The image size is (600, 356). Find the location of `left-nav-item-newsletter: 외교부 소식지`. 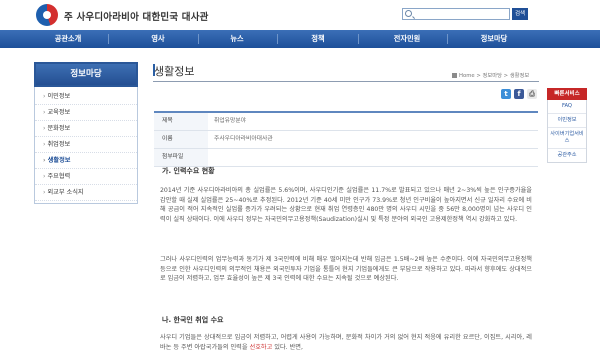

left-nav-item-newsletter: 외교부 소식지 is located at coordinates (86, 193).